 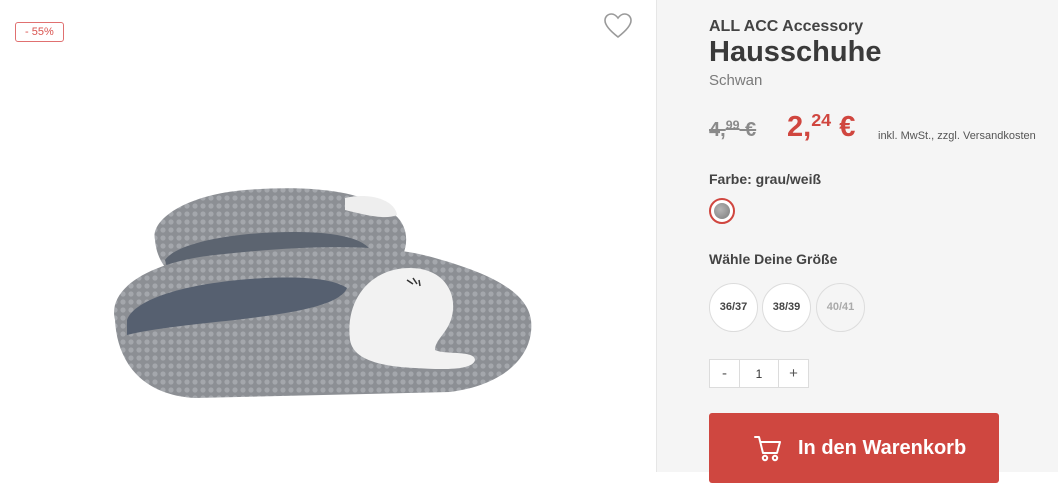 I want to click on swatch-fill, so click(x=722, y=211).